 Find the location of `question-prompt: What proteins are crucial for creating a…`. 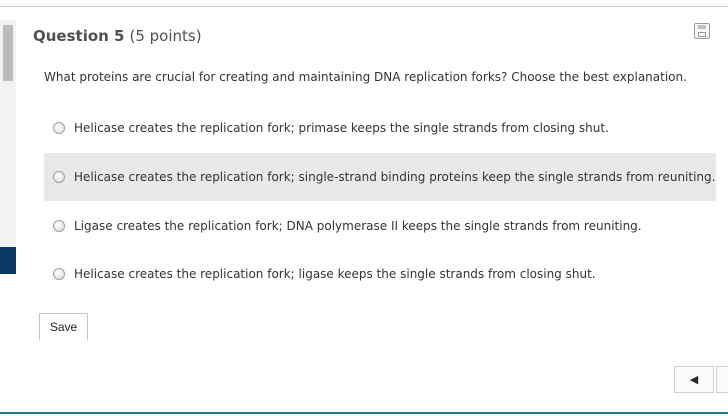

question-prompt: What proteins are crucial for creating a… is located at coordinates (365, 77).